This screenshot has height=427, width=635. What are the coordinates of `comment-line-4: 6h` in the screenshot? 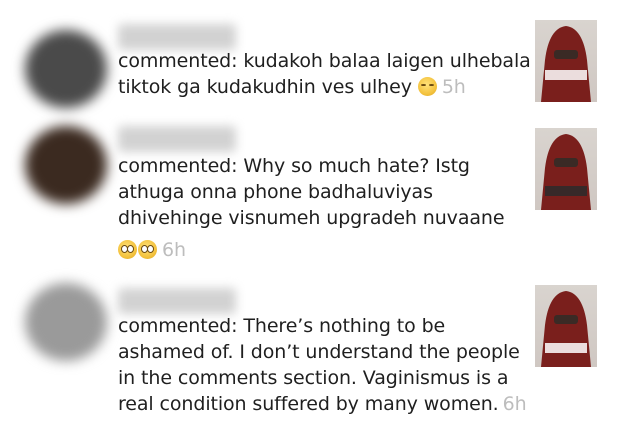 It's located at (318, 250).